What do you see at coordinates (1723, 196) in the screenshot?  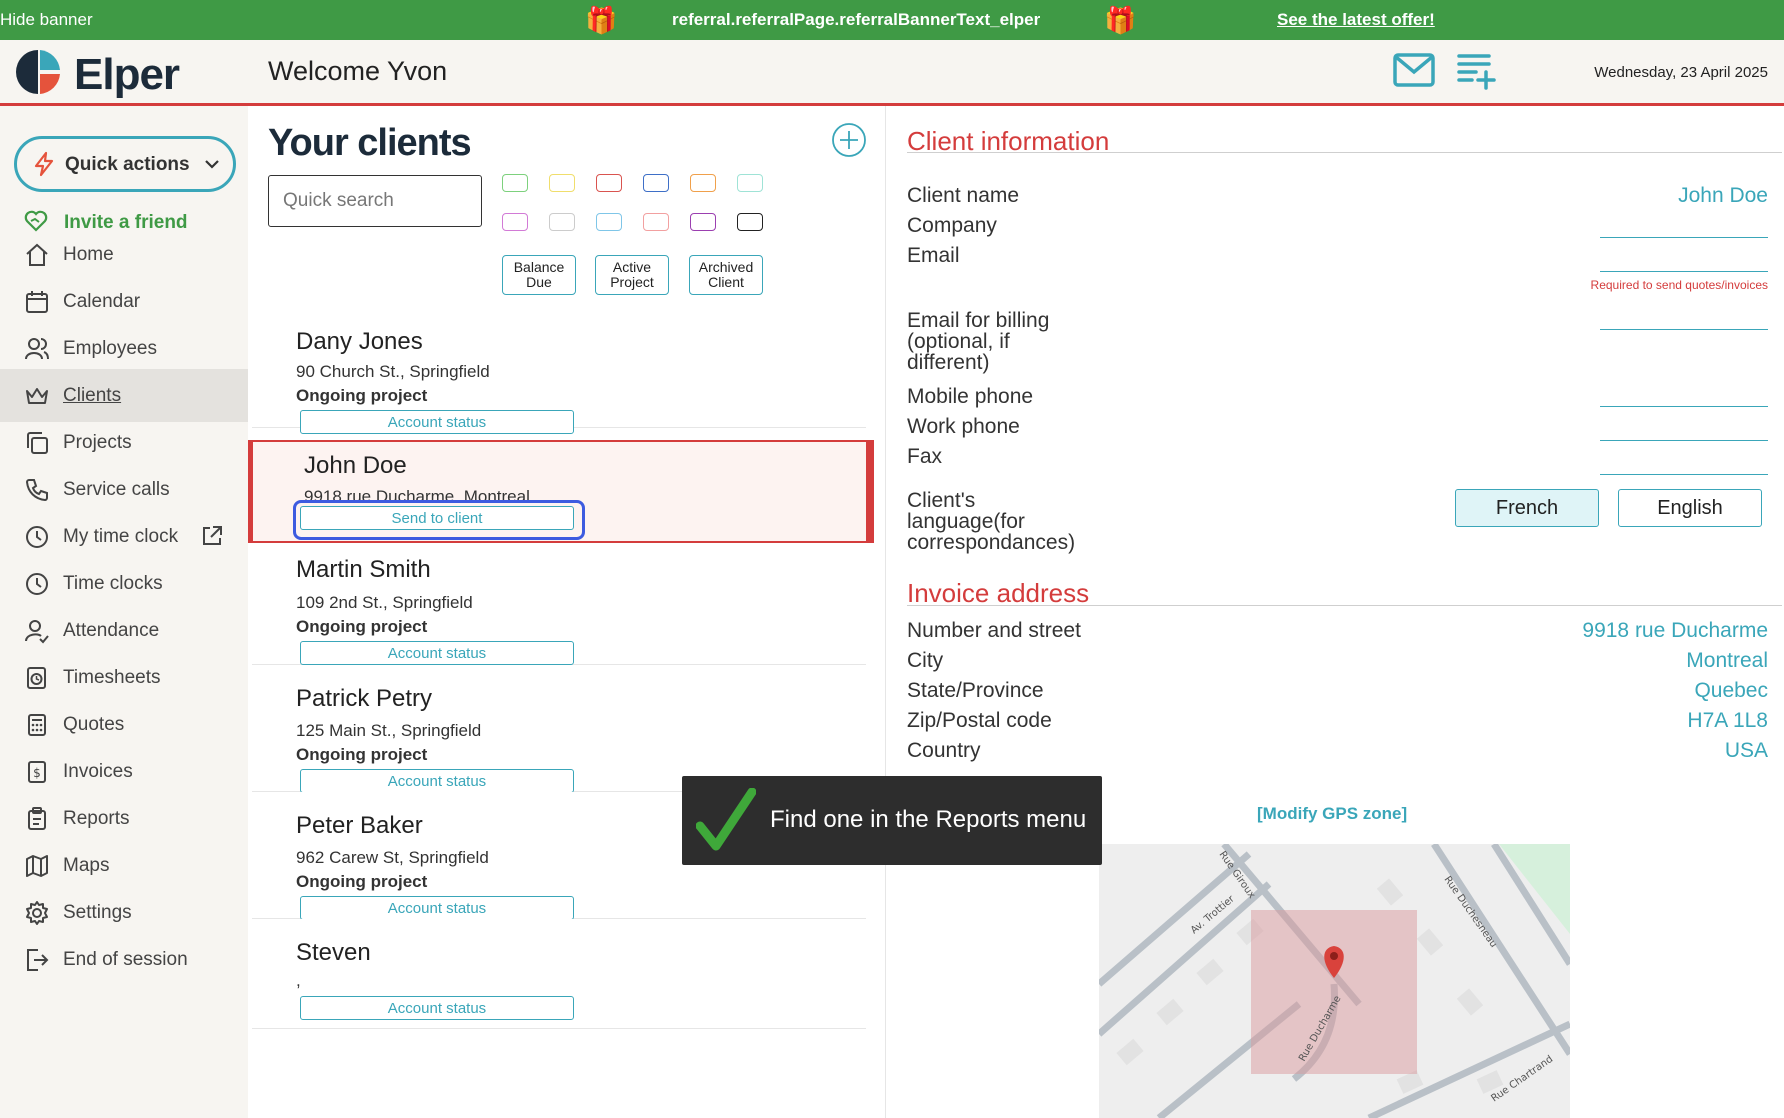 I see `client-name-value: John Doe` at bounding box center [1723, 196].